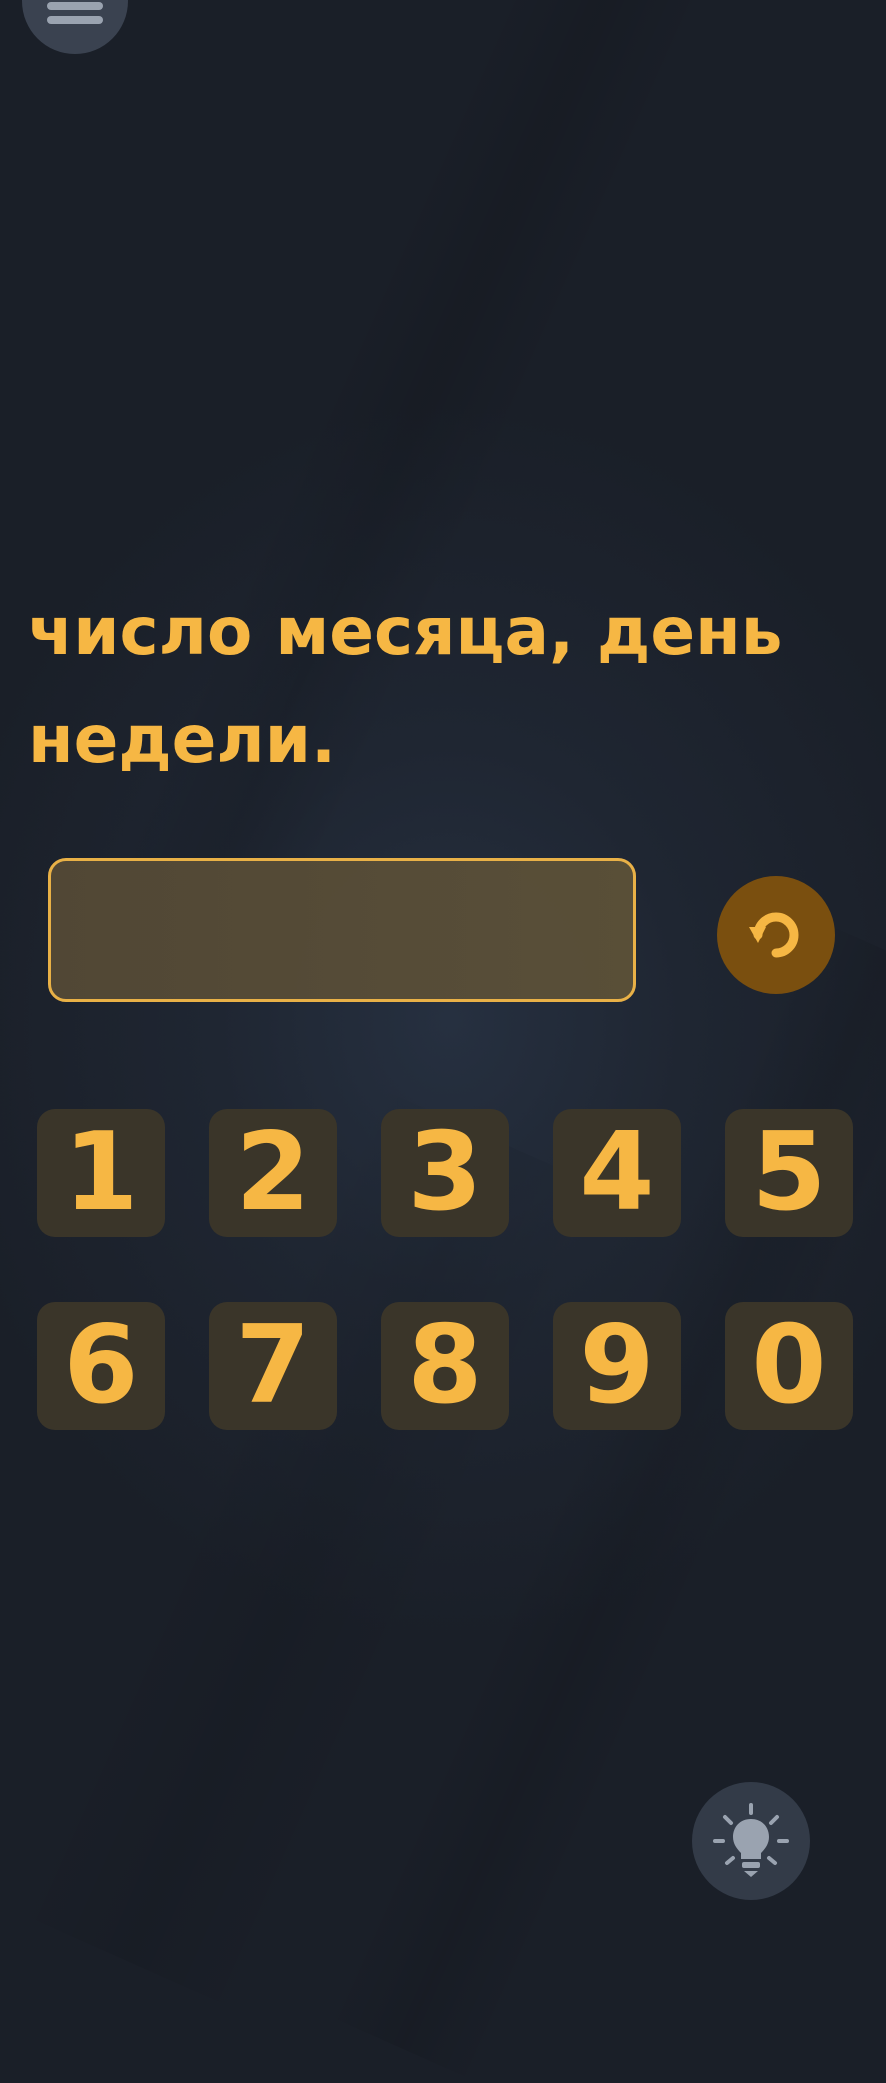 This screenshot has height=2083, width=886. I want to click on key-3: 3, so click(445, 1173).